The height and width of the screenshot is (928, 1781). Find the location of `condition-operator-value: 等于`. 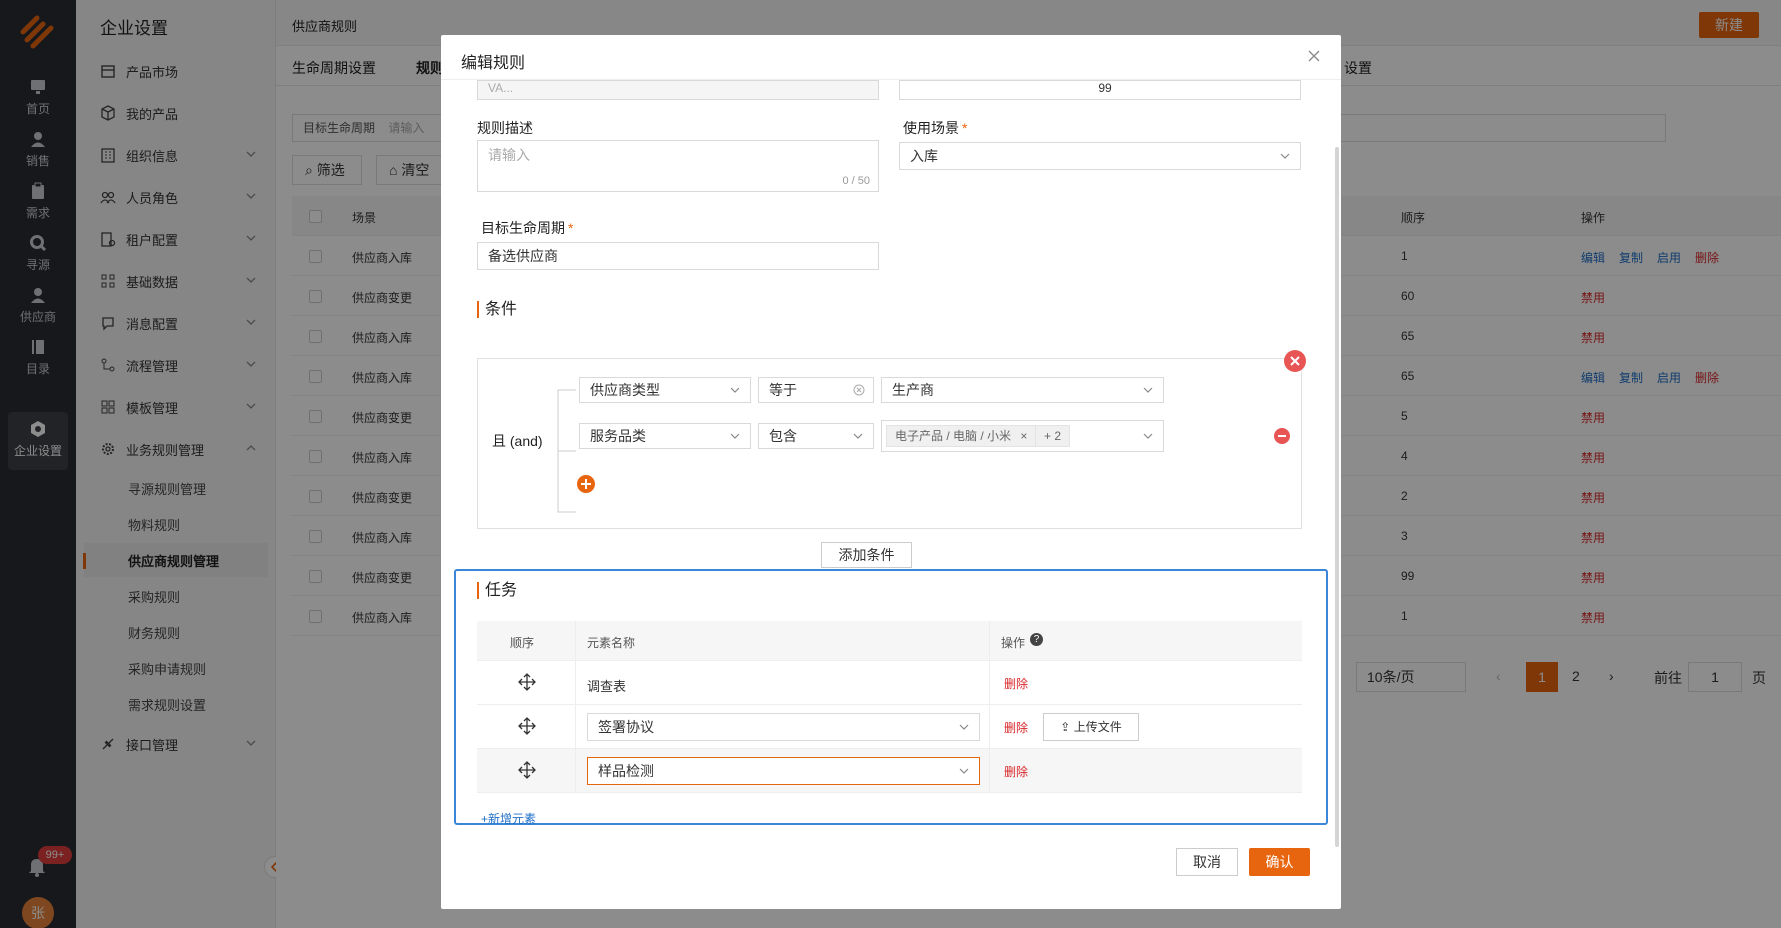

condition-operator-value: 等于 is located at coordinates (783, 390).